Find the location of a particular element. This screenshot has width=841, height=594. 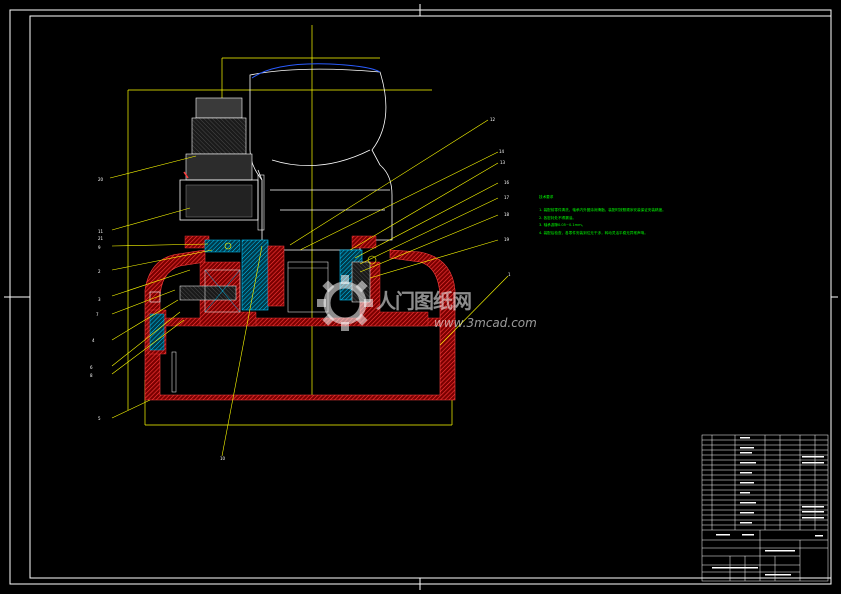

callout-21: 21 is located at coordinates (101, 238).